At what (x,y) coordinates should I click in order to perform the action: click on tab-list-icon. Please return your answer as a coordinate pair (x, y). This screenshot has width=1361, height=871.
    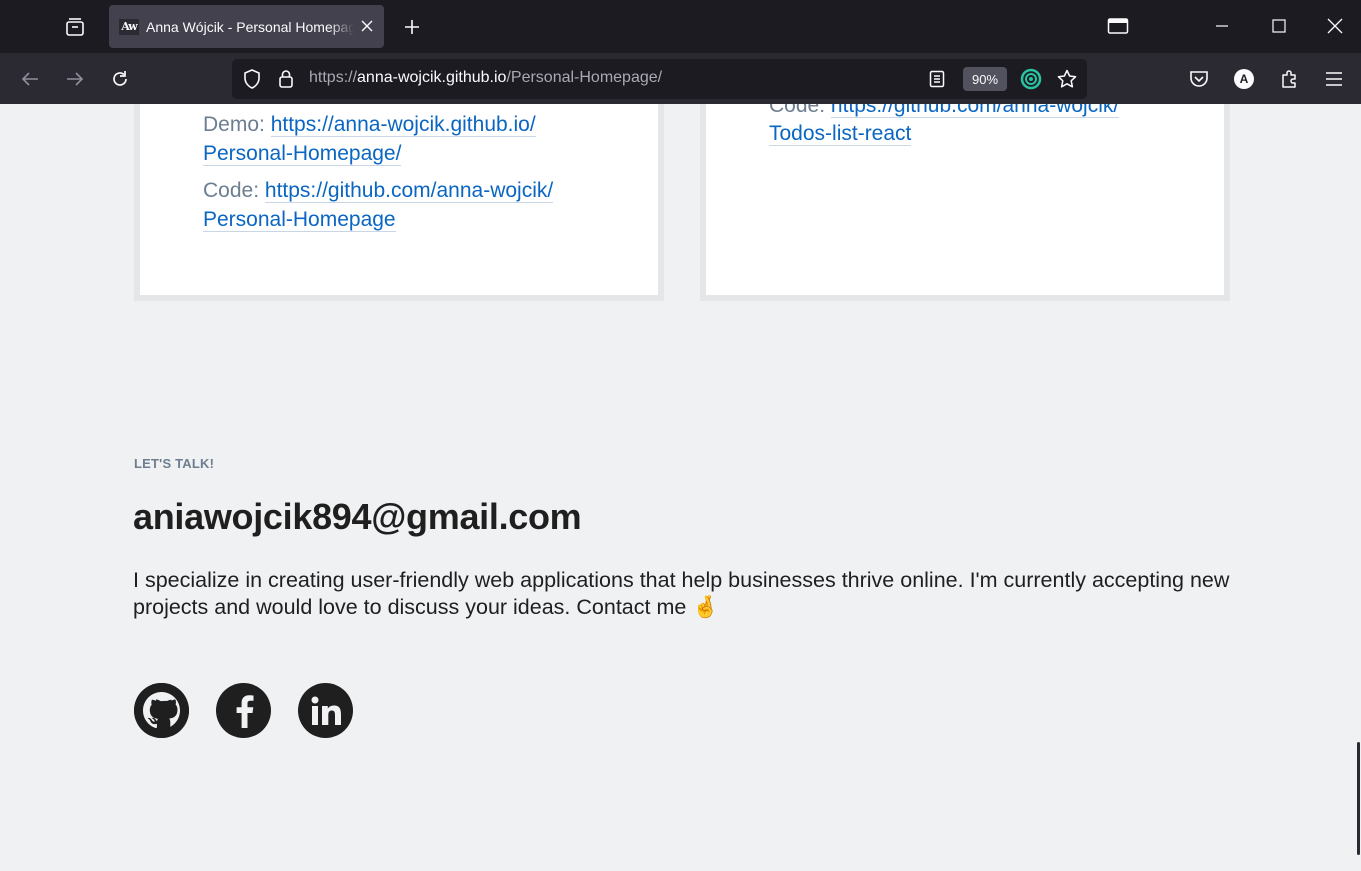
    Looking at the image, I should click on (75, 27).